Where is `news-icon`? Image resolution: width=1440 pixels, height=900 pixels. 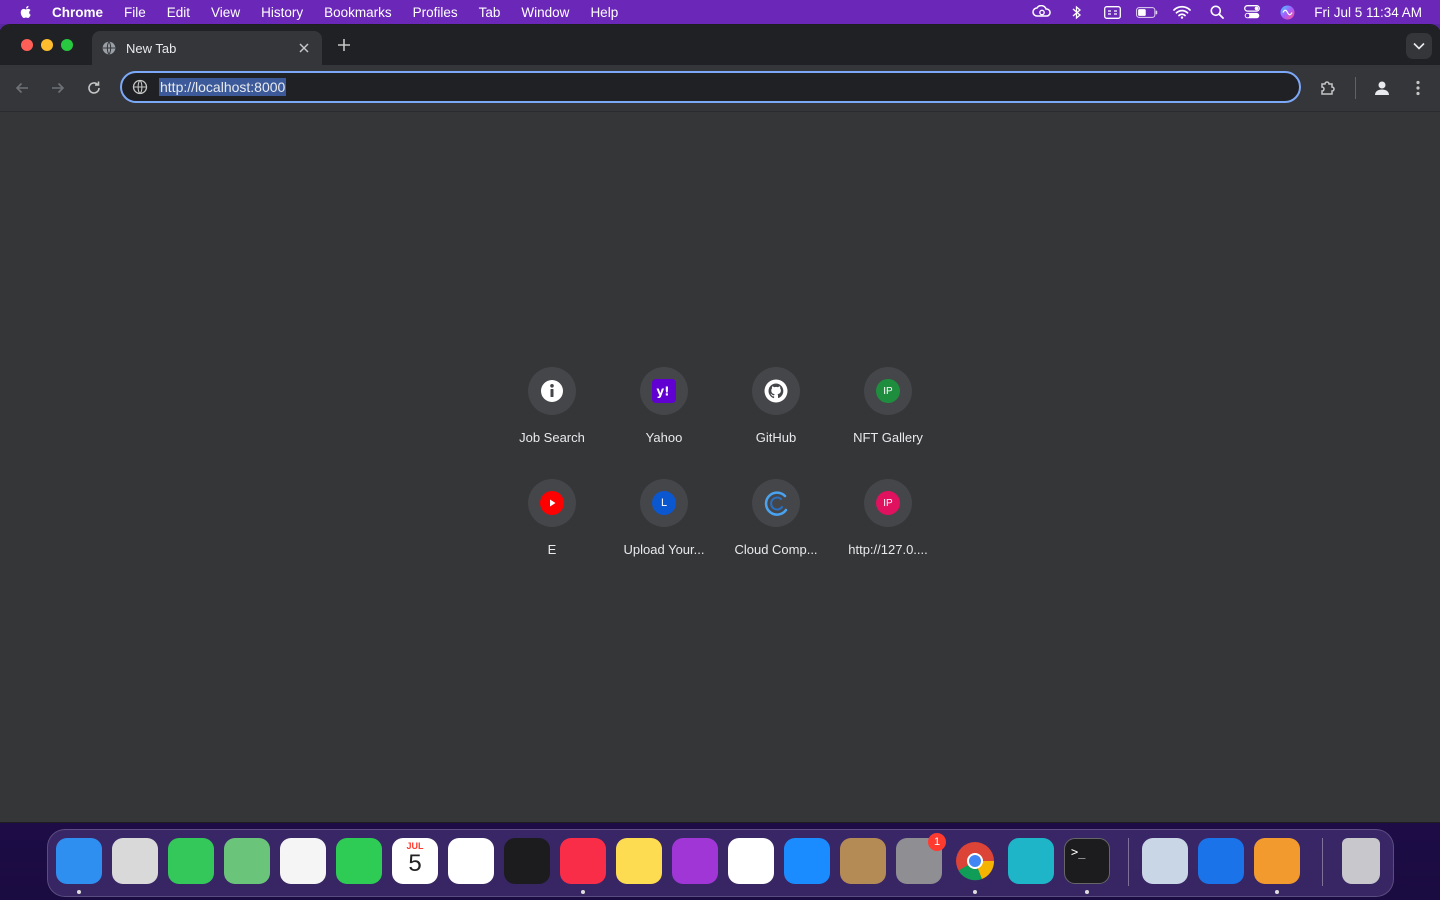
news-icon is located at coordinates (751, 861).